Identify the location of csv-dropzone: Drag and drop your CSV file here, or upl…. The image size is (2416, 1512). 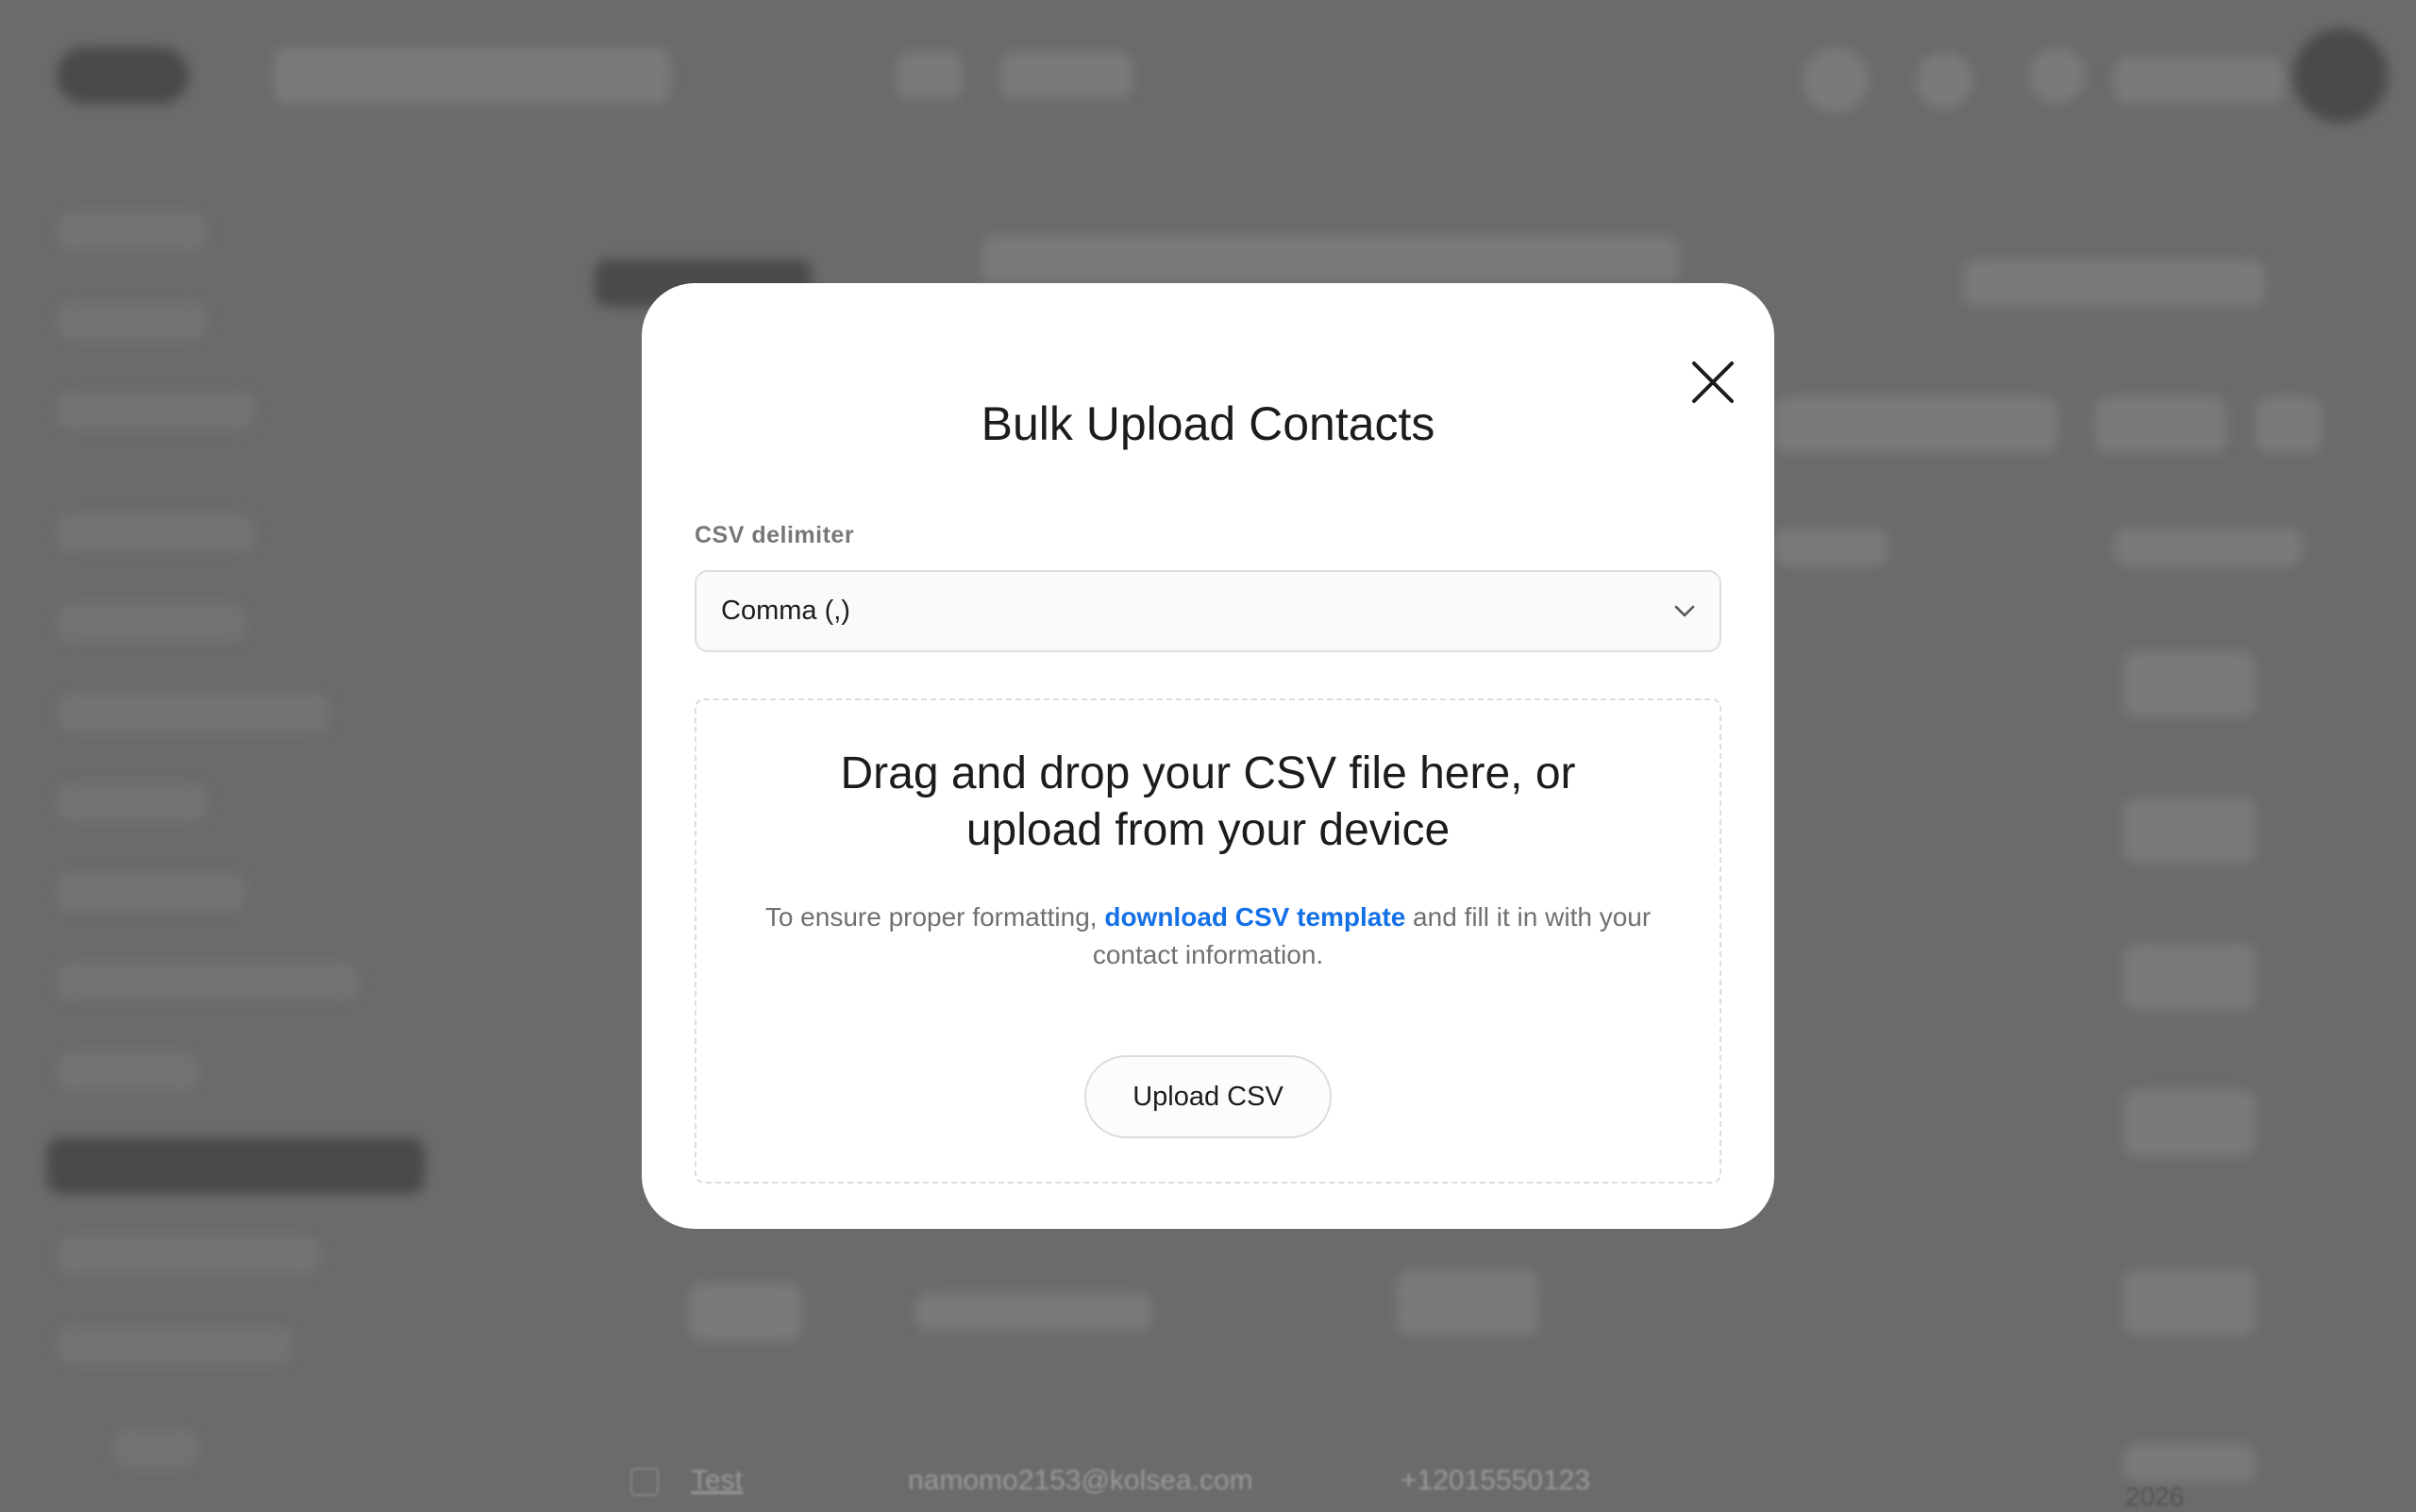
(1208, 941).